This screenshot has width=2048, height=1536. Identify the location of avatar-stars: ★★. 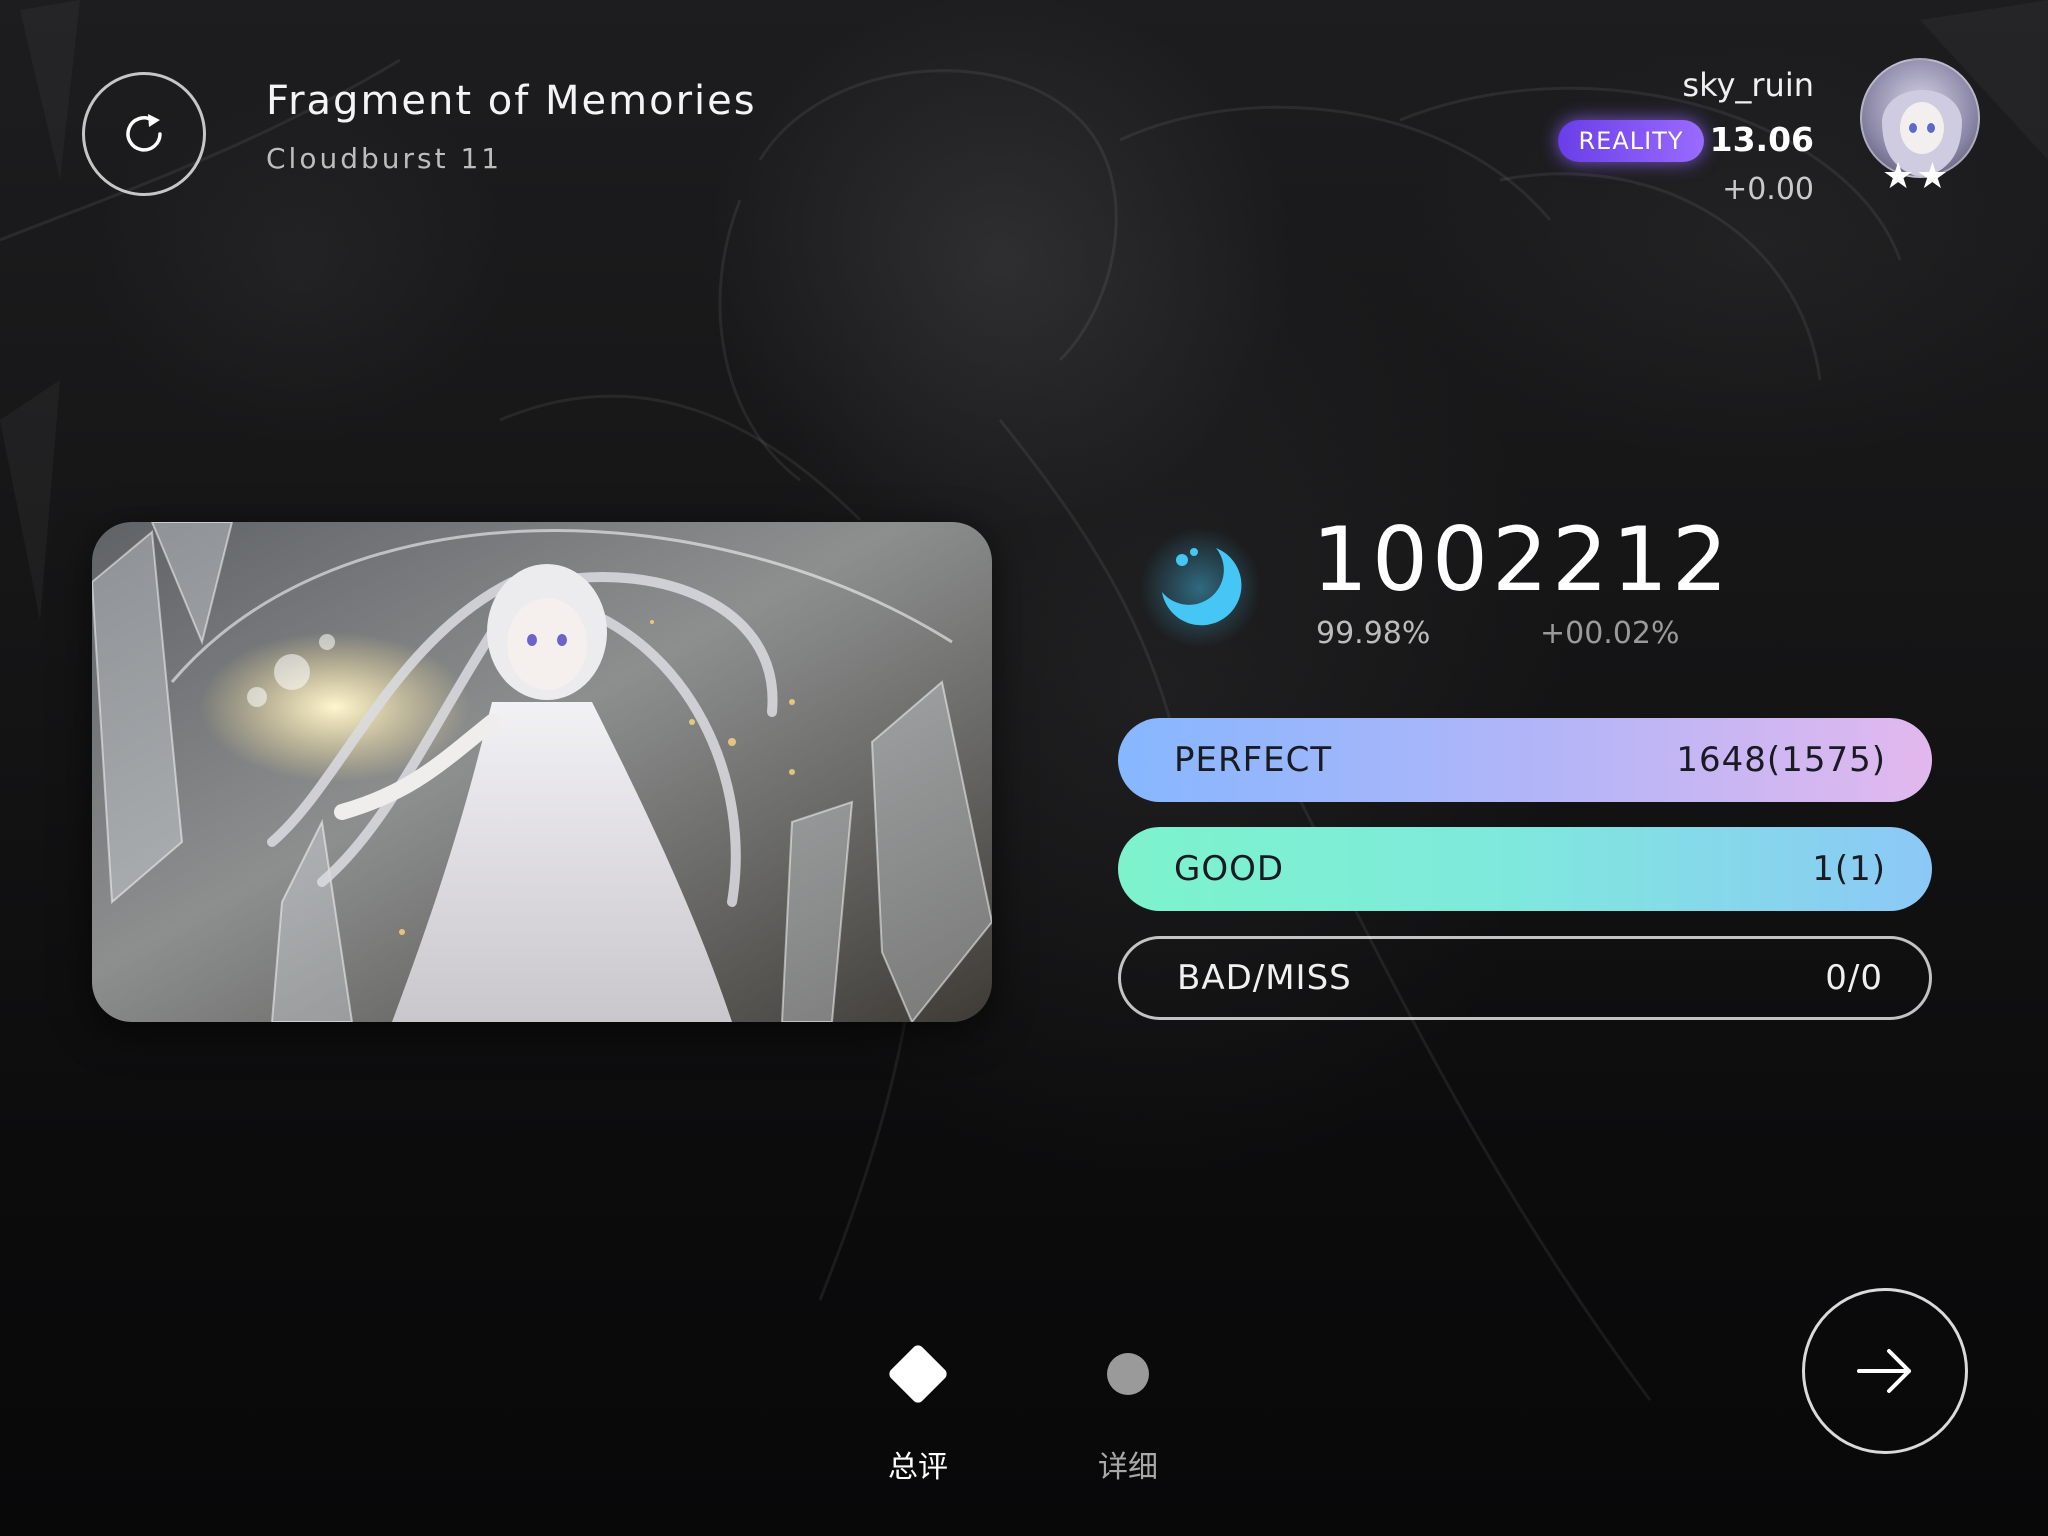
(1916, 176).